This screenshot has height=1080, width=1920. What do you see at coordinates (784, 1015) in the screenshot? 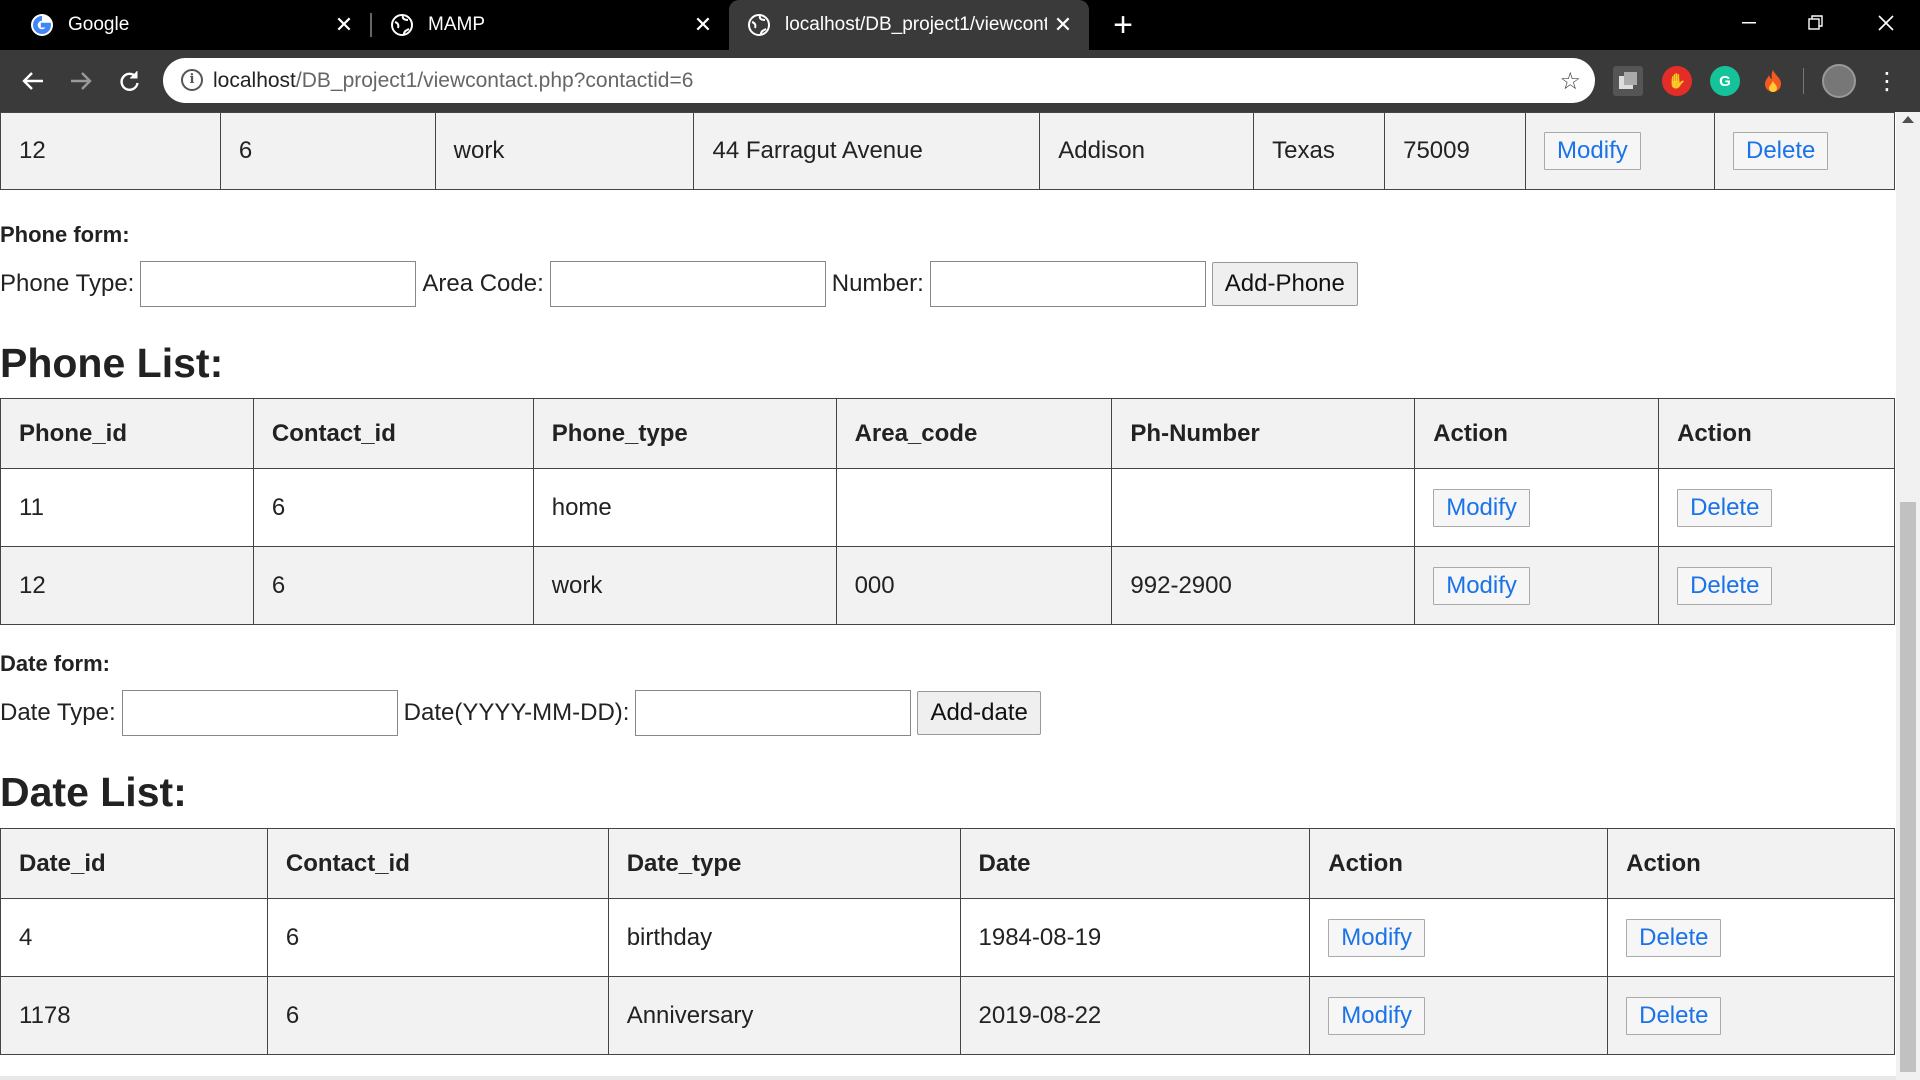
I see `date-type-cell: Anniversary` at bounding box center [784, 1015].